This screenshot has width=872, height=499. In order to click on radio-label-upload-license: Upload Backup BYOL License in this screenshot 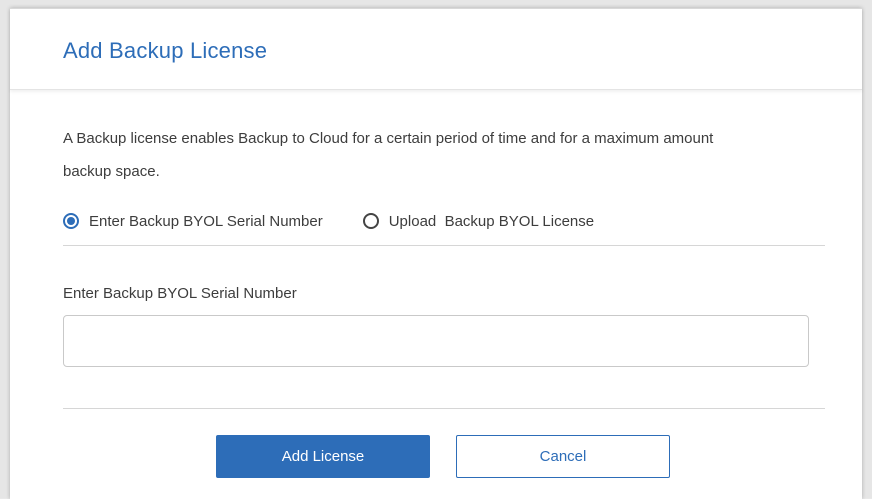, I will do `click(491, 221)`.